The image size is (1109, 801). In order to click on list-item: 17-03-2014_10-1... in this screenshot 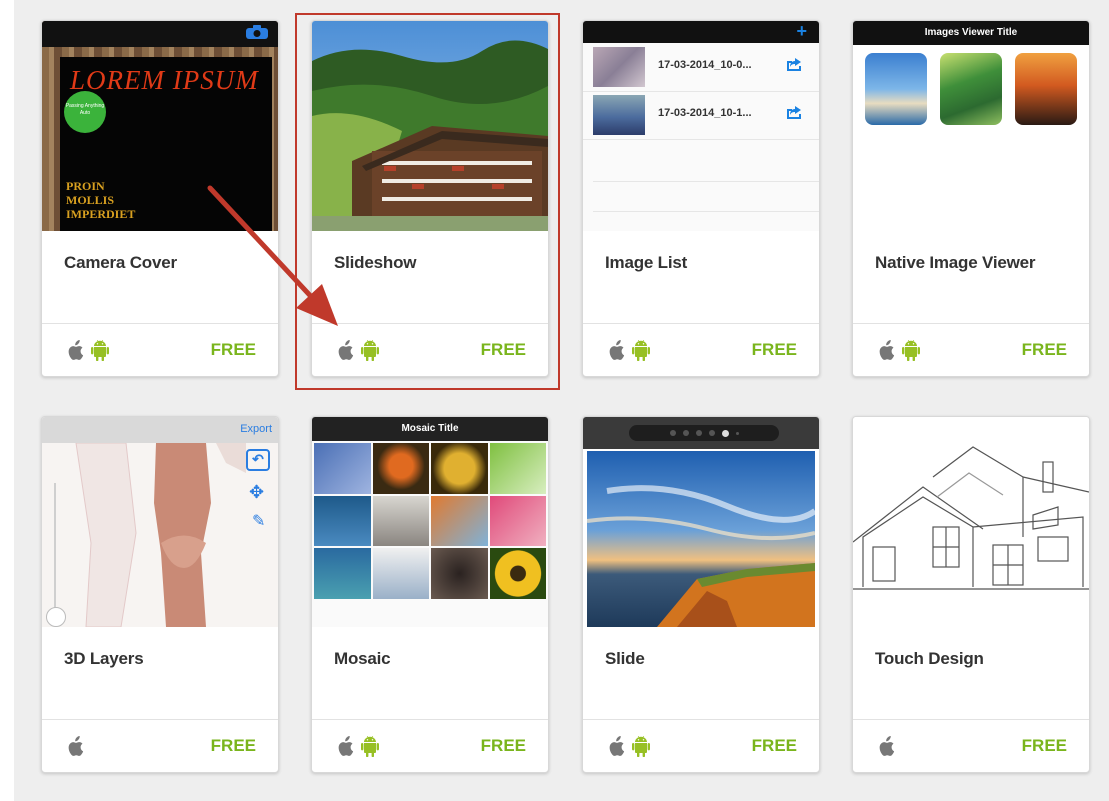, I will do `click(701, 115)`.